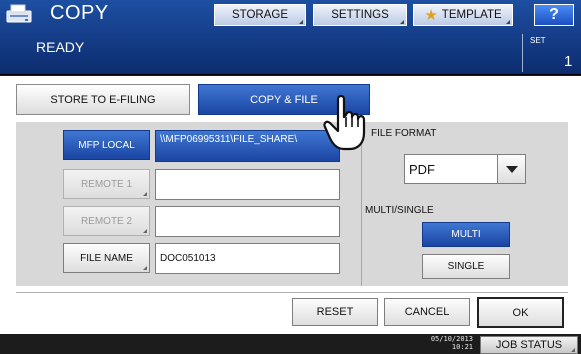 The height and width of the screenshot is (354, 581). I want to click on multi-button: MULTI, so click(466, 234).